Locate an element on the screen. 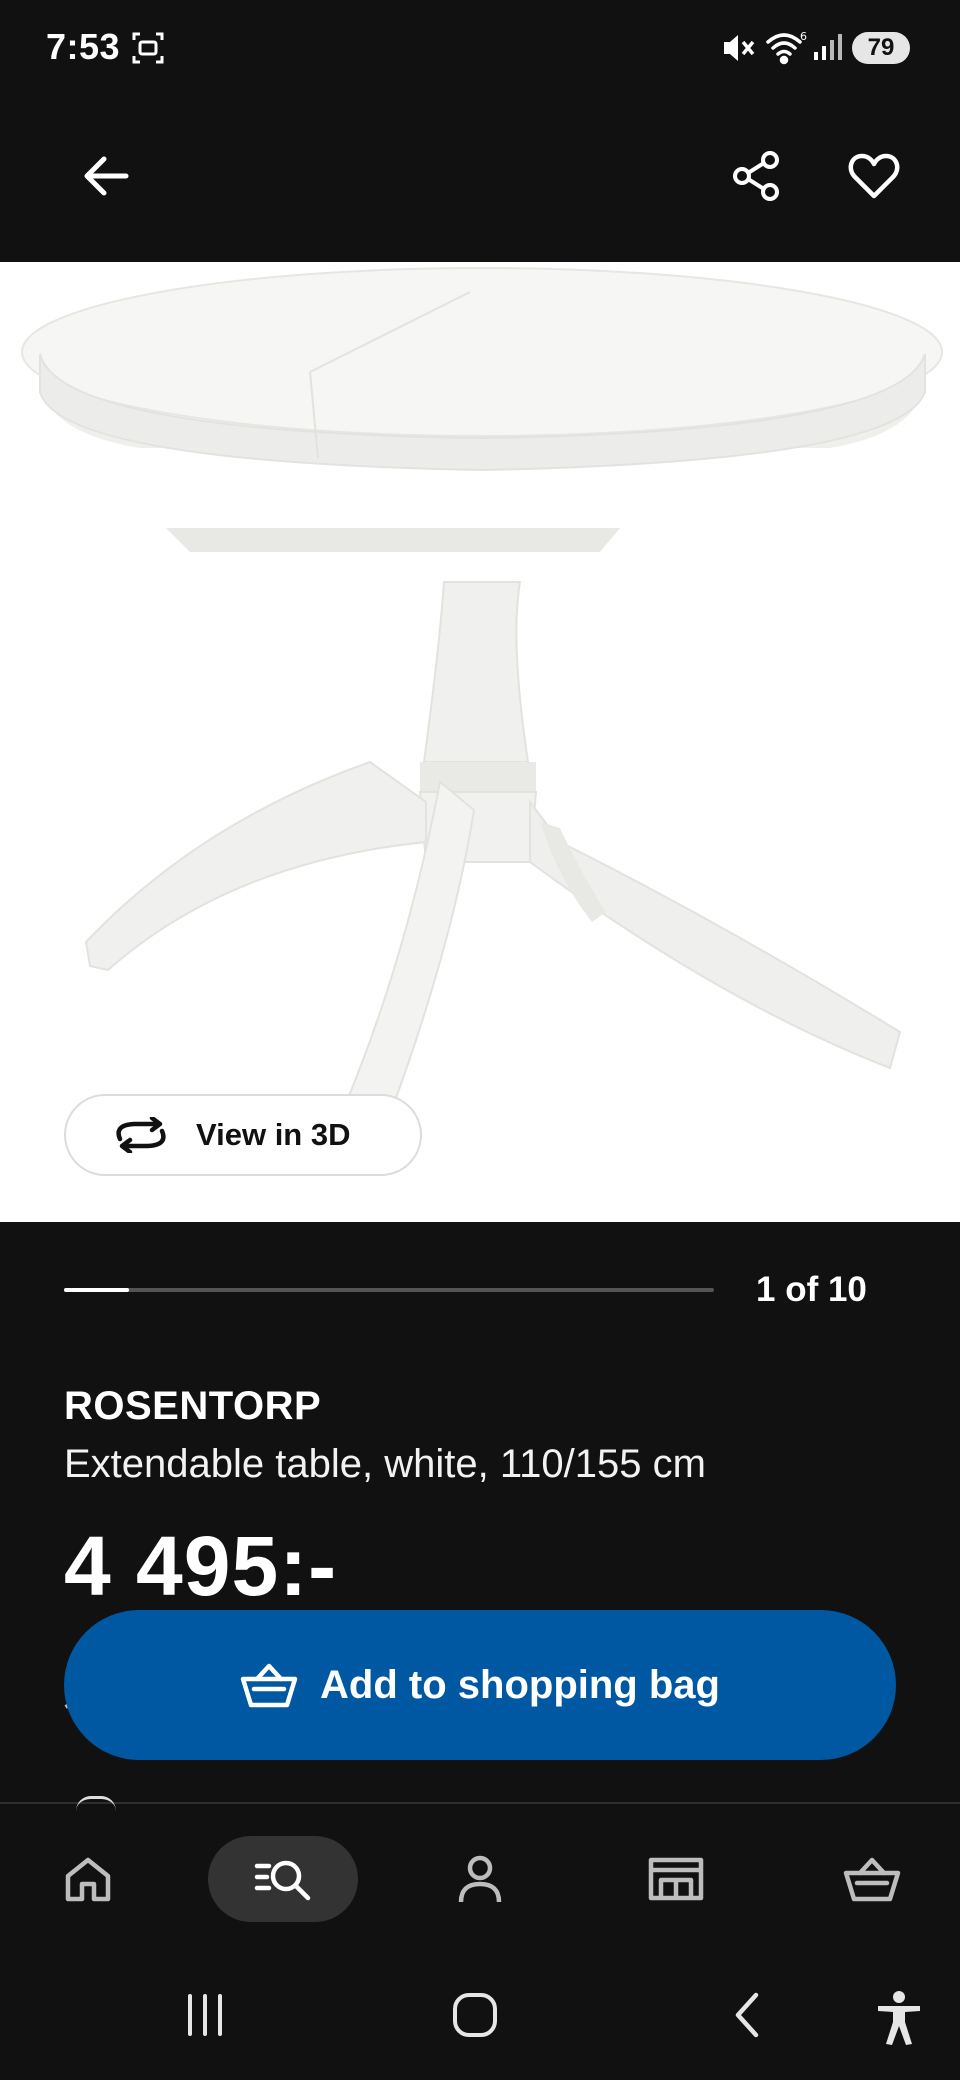 The width and height of the screenshot is (960, 2080). favorite-button is located at coordinates (874, 176).